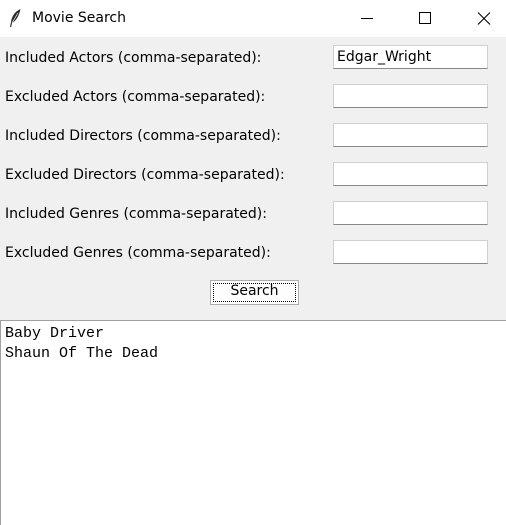 The image size is (506, 525). I want to click on result-line: Shaun Of The Dead, so click(82, 353).